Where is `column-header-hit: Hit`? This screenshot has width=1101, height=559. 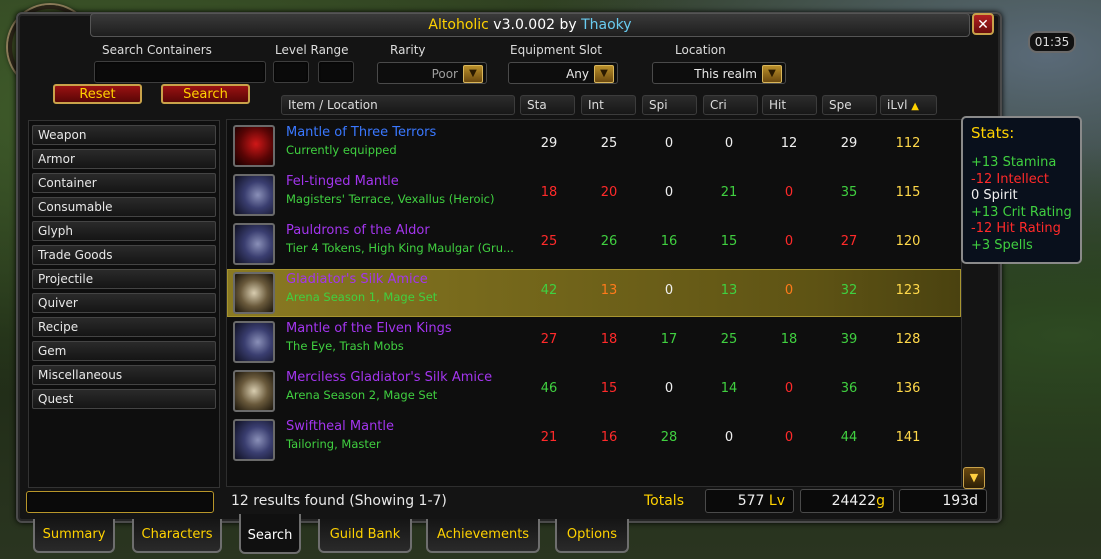 column-header-hit: Hit is located at coordinates (789, 105).